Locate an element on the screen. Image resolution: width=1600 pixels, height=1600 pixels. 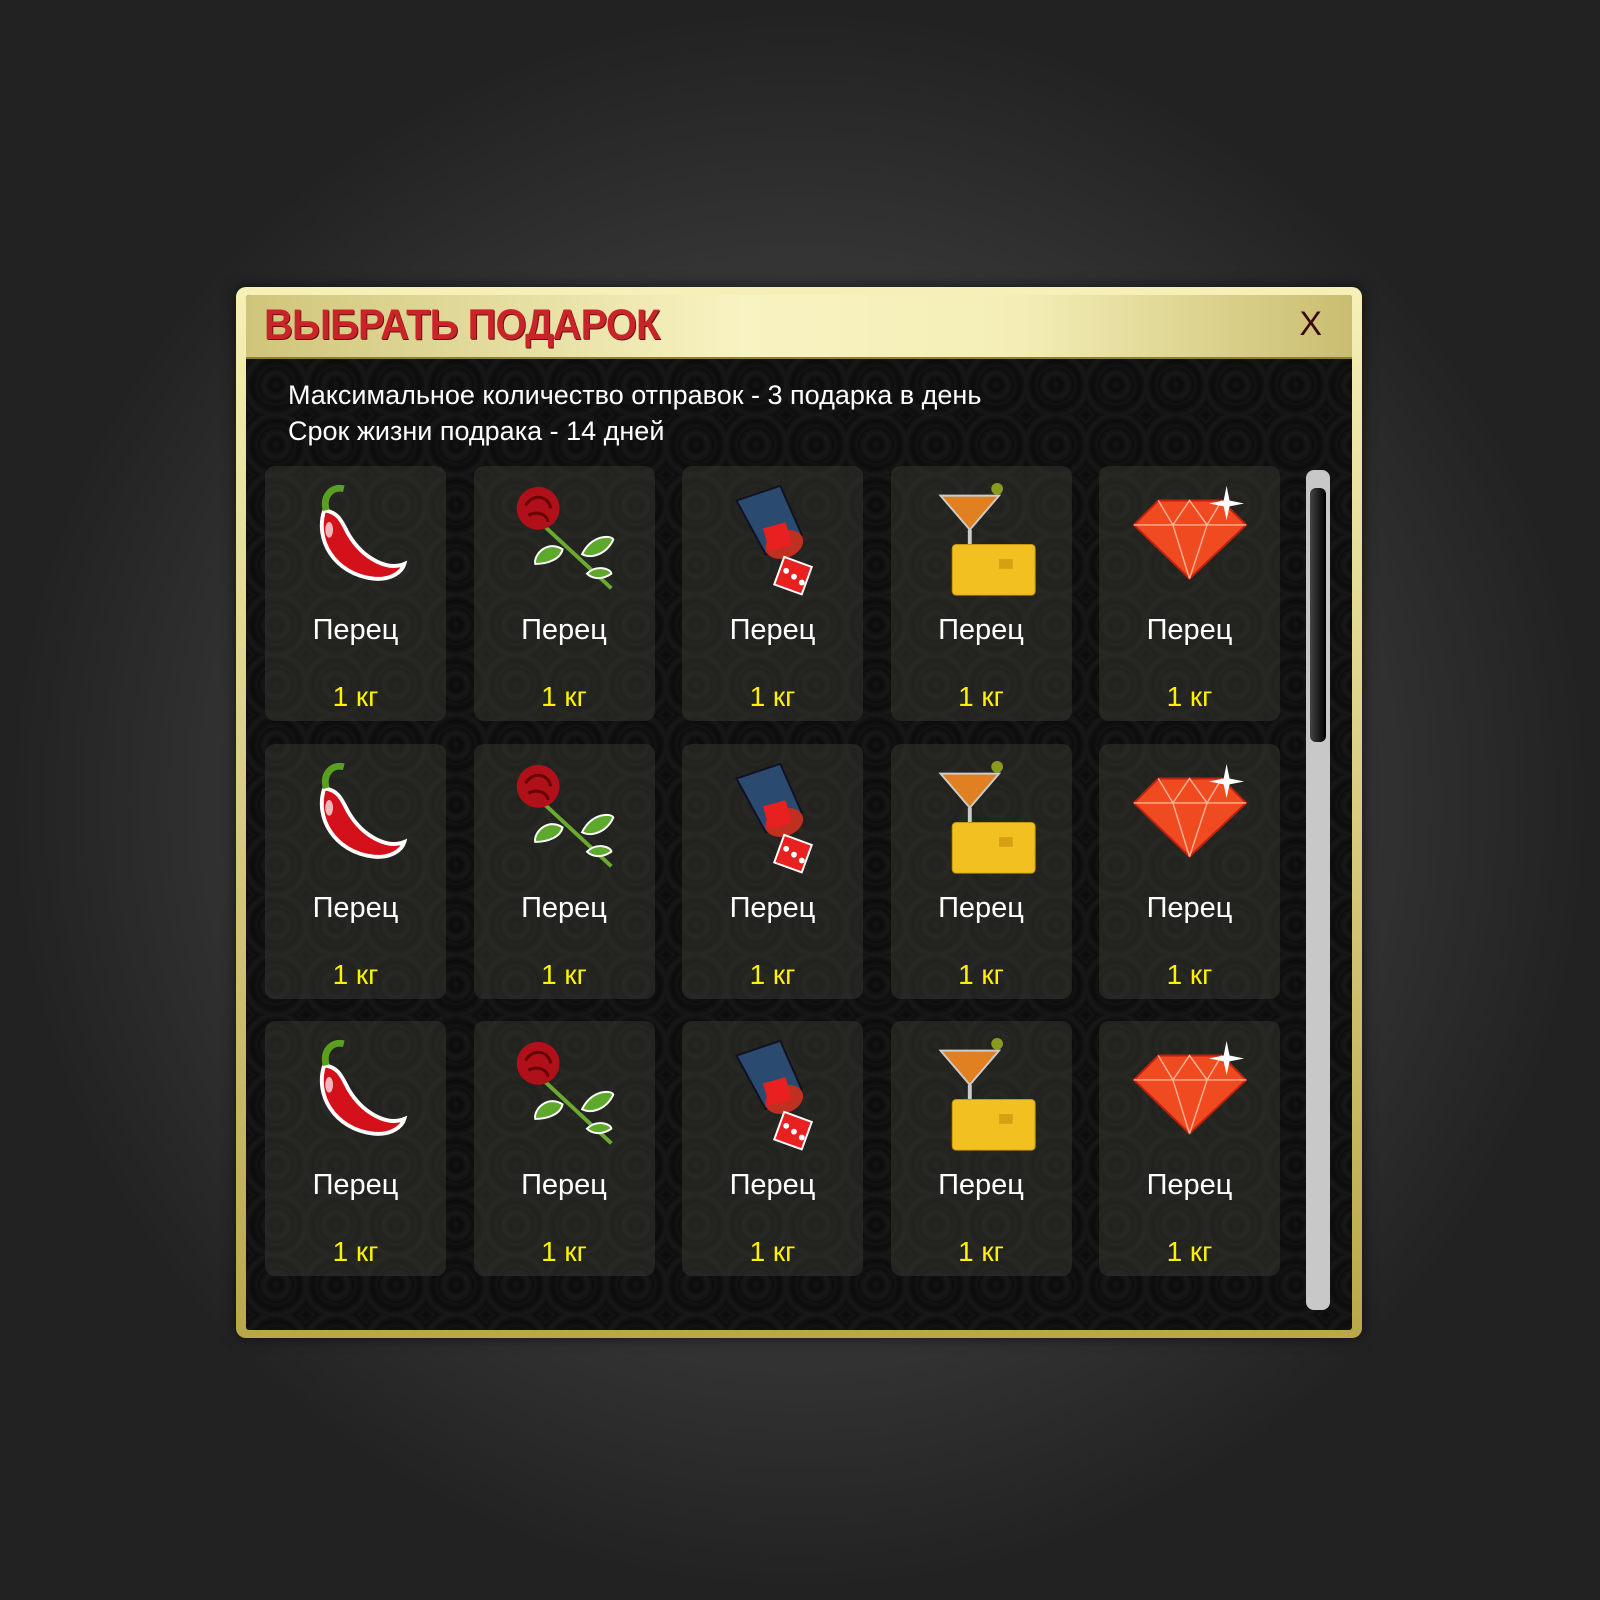
scrollbar is located at coordinates (1318, 890).